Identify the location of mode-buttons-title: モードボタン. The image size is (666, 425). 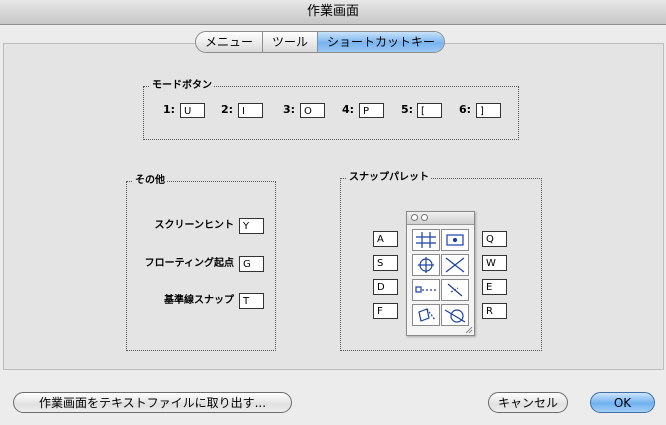
(182, 86).